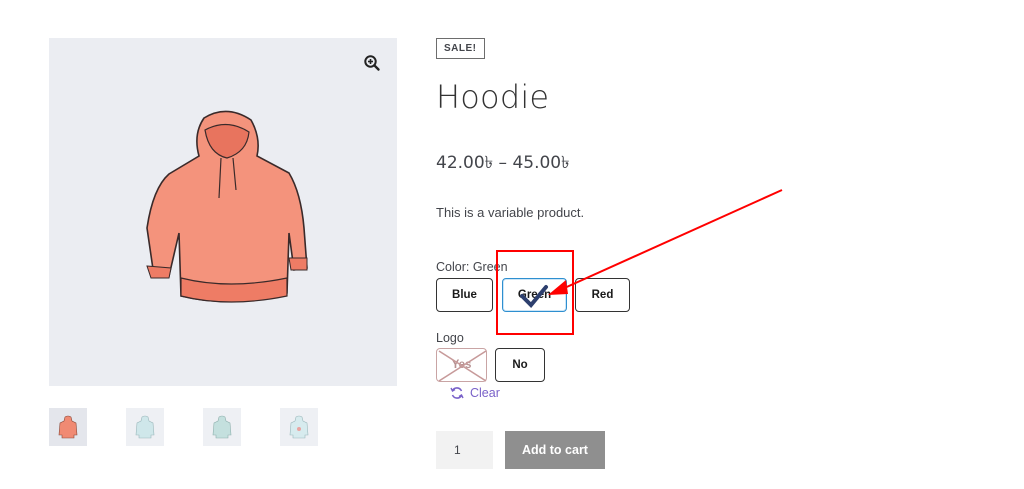  Describe the element at coordinates (485, 393) in the screenshot. I see `clear-label: Clear` at that location.